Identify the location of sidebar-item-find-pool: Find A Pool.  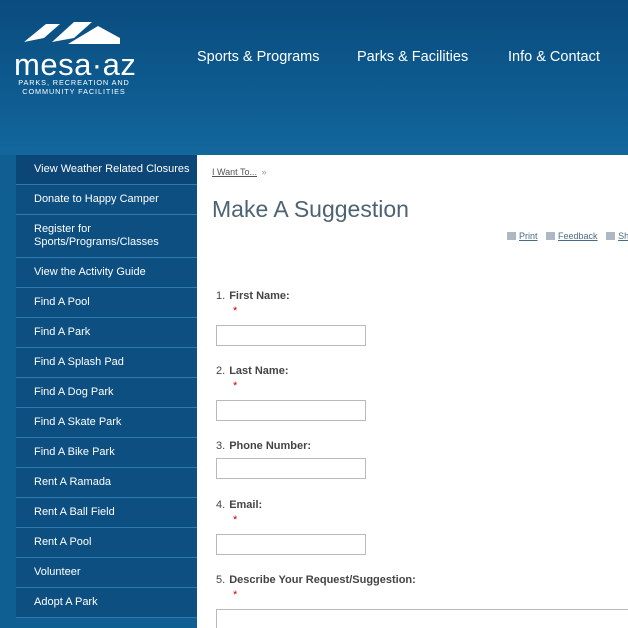
(106, 303).